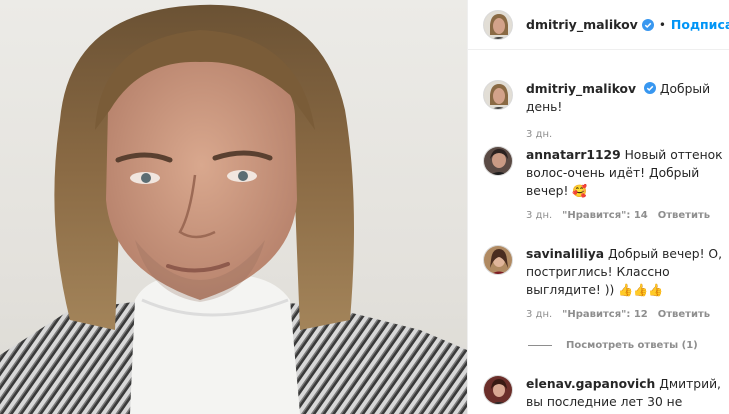 This screenshot has height=414, width=729. Describe the element at coordinates (700, 24) in the screenshot. I see `follow-button: Подписаться` at that location.